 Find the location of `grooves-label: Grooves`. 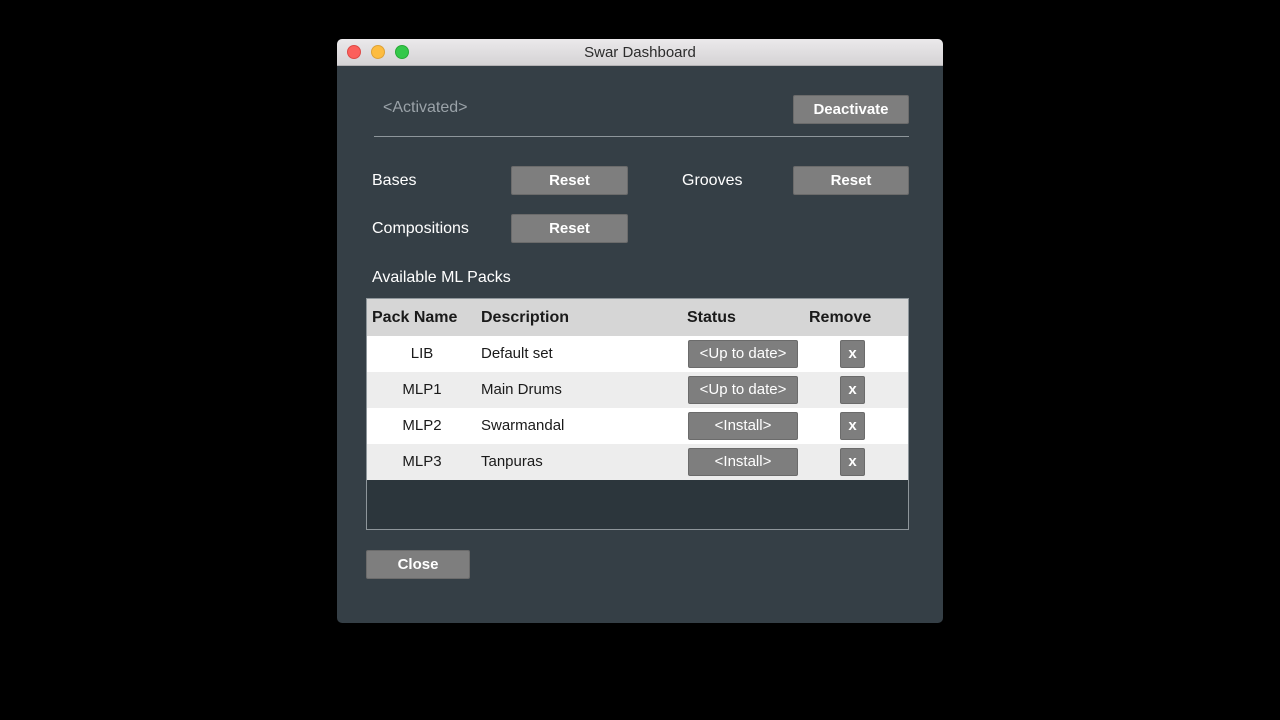

grooves-label: Grooves is located at coordinates (712, 180).